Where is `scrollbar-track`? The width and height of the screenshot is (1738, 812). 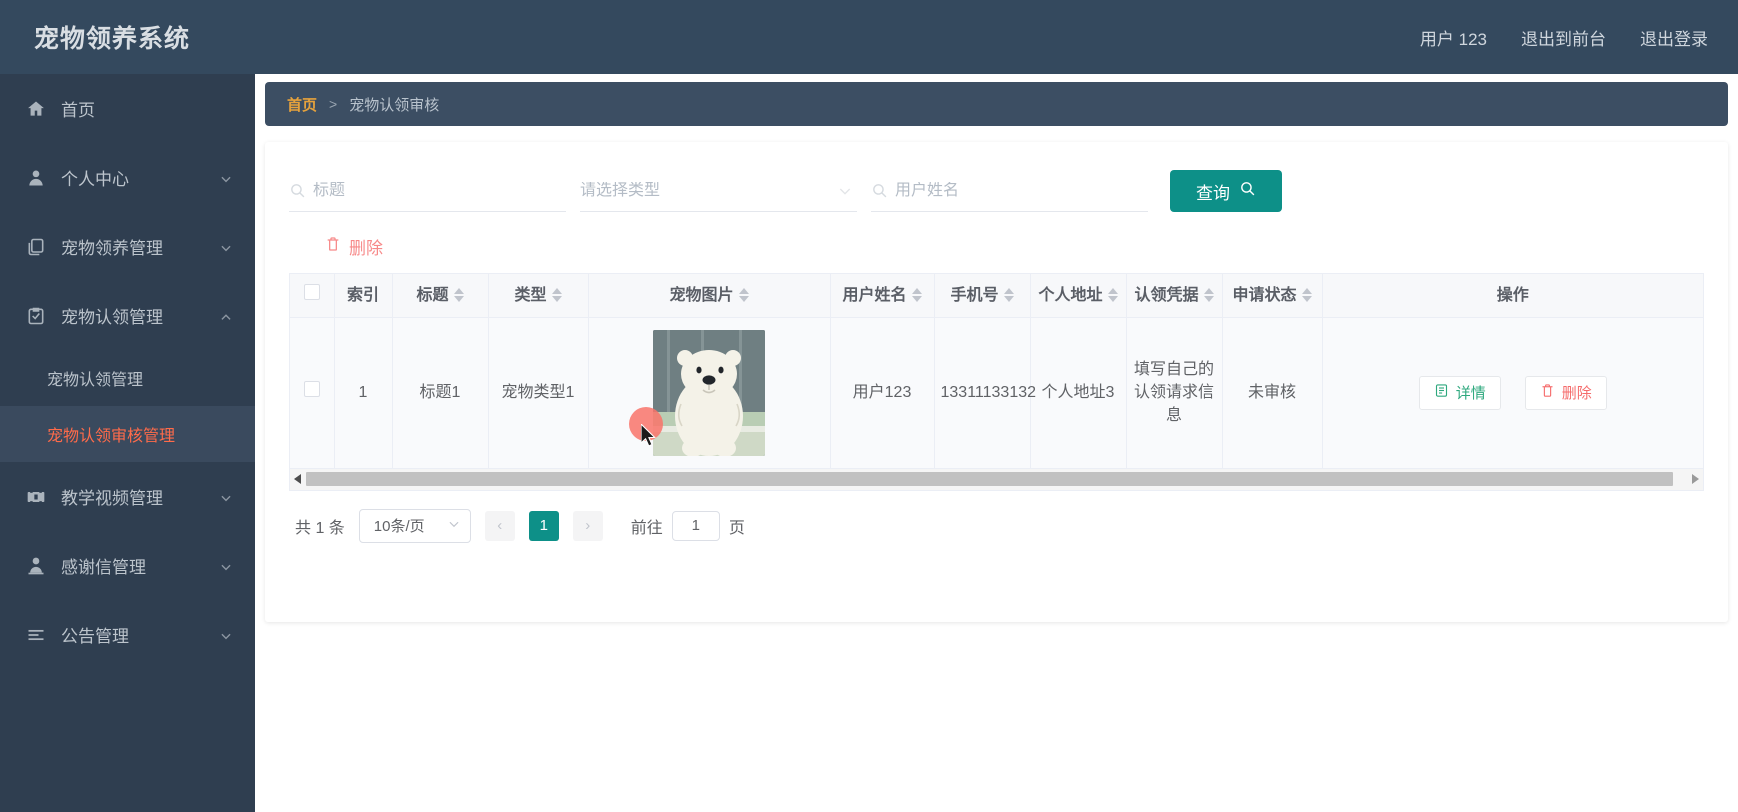 scrollbar-track is located at coordinates (996, 479).